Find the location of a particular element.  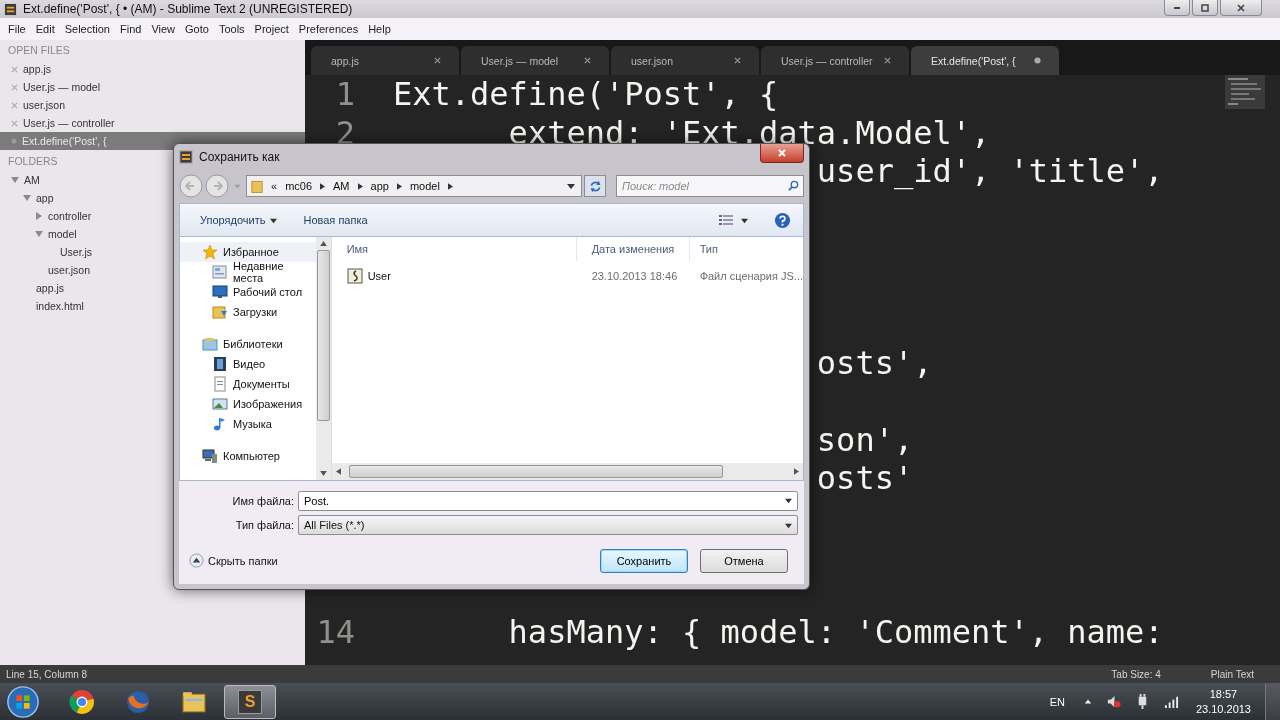

folder-entry: model is located at coordinates (62, 234).